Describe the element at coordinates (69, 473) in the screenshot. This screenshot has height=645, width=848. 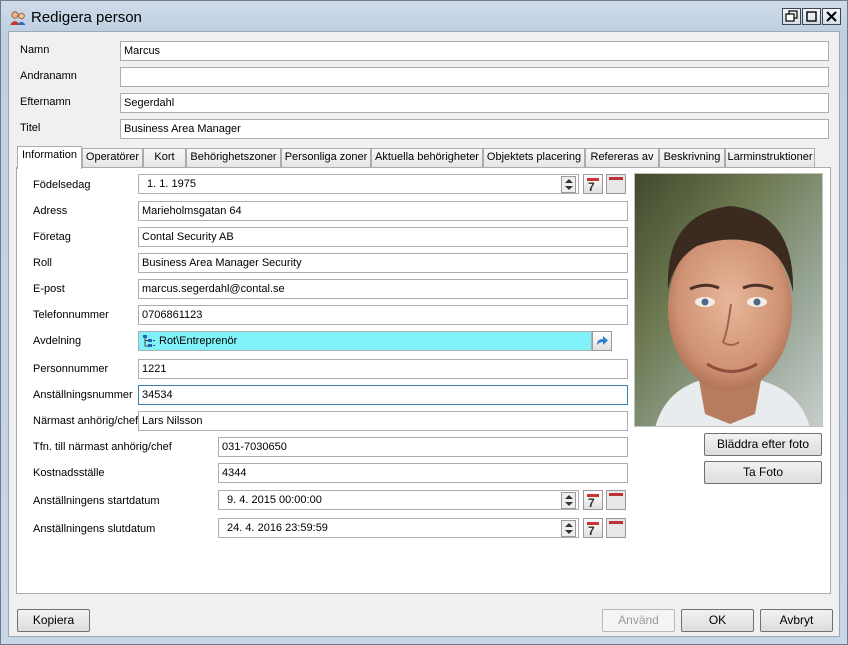
I see `cost-center-label: Kostnadsställe` at that location.